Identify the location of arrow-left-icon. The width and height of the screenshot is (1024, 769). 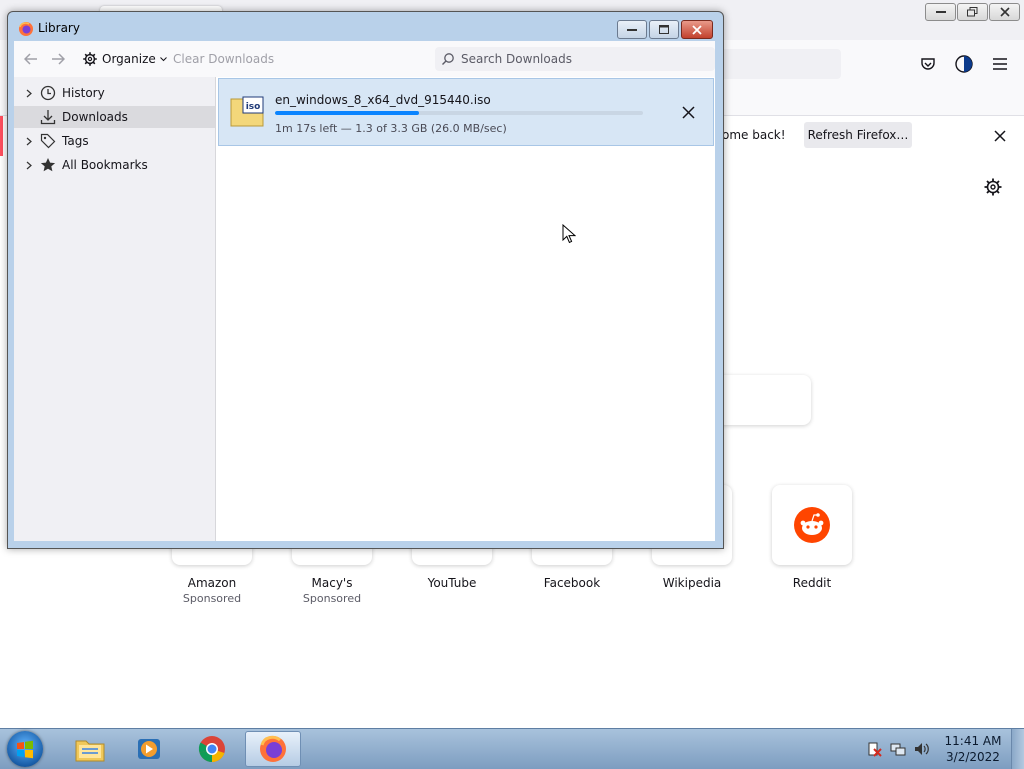
(30, 59).